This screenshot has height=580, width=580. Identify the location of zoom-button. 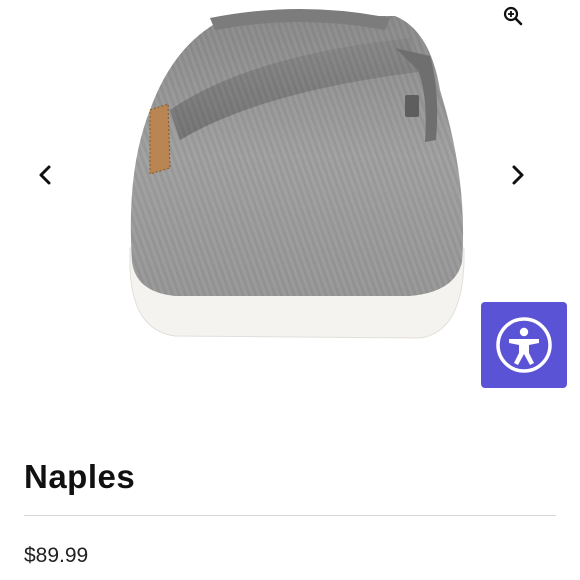
(513, 16).